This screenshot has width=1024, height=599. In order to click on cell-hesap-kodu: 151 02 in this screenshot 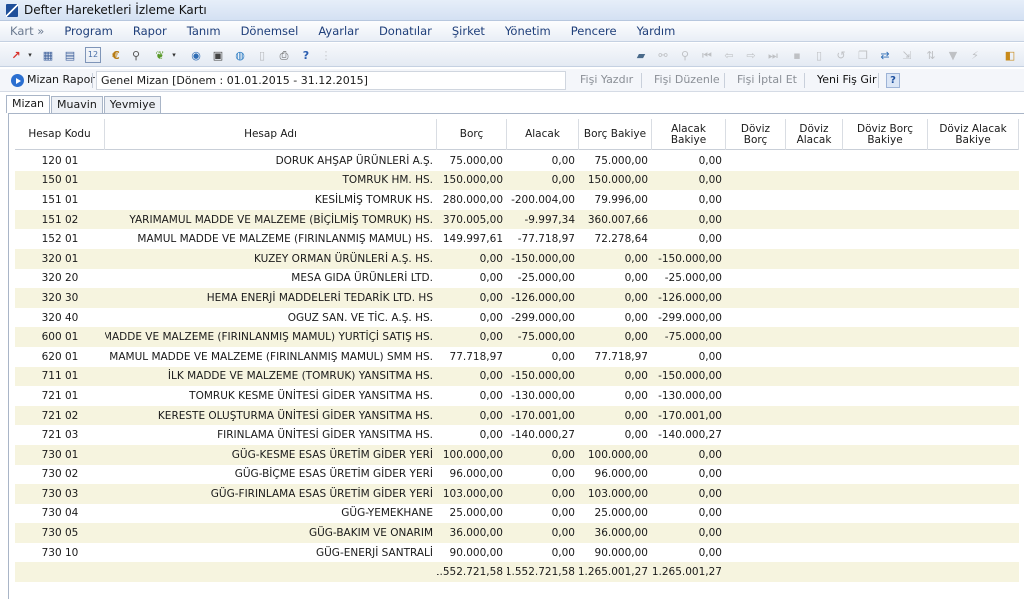, I will do `click(60, 220)`.